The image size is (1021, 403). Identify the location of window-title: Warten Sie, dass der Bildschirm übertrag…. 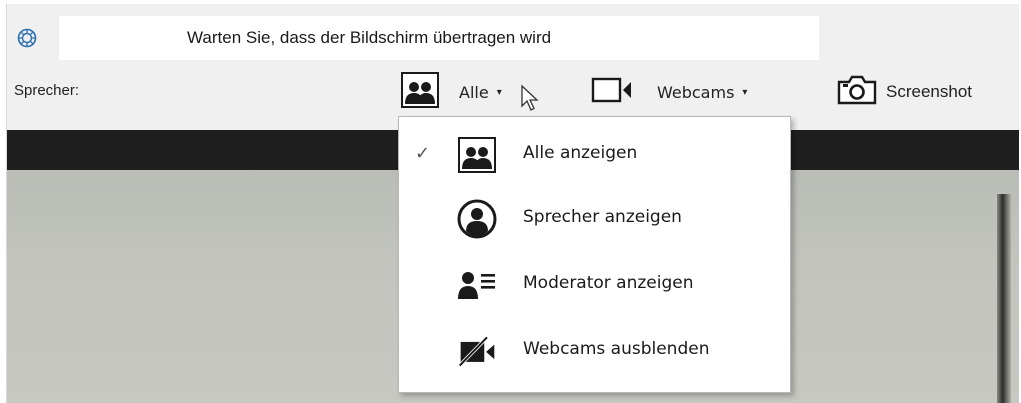
(369, 37).